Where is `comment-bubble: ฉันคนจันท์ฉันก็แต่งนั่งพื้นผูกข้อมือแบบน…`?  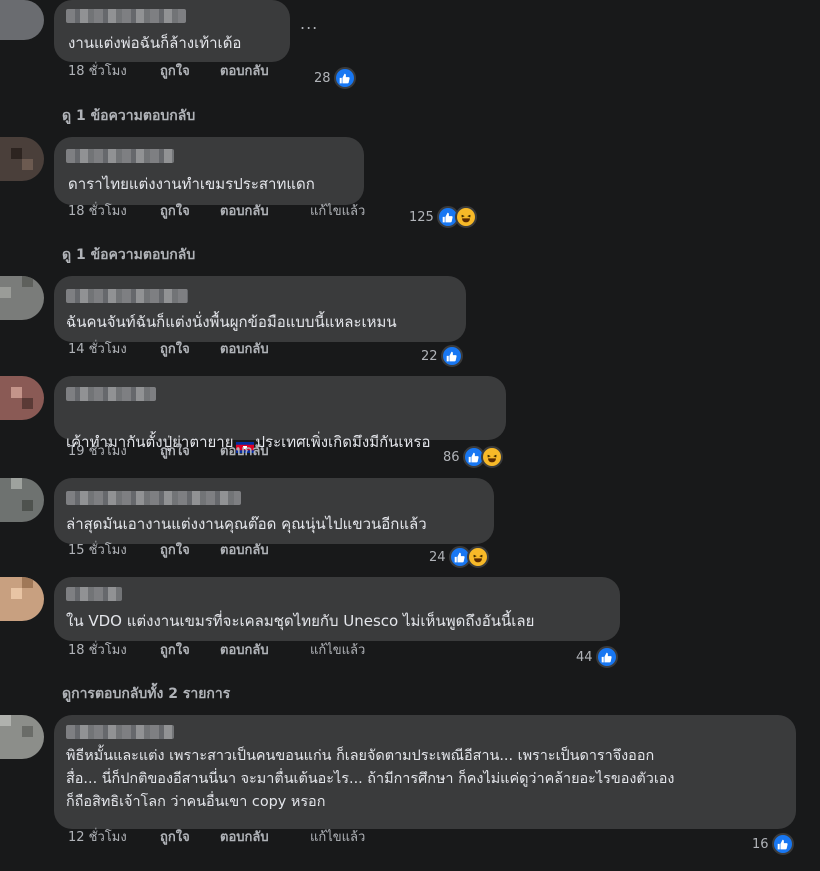
comment-bubble: ฉันคนจันท์ฉันก็แต่งนั่งพื้นผูกข้อมือแบบน… is located at coordinates (260, 309).